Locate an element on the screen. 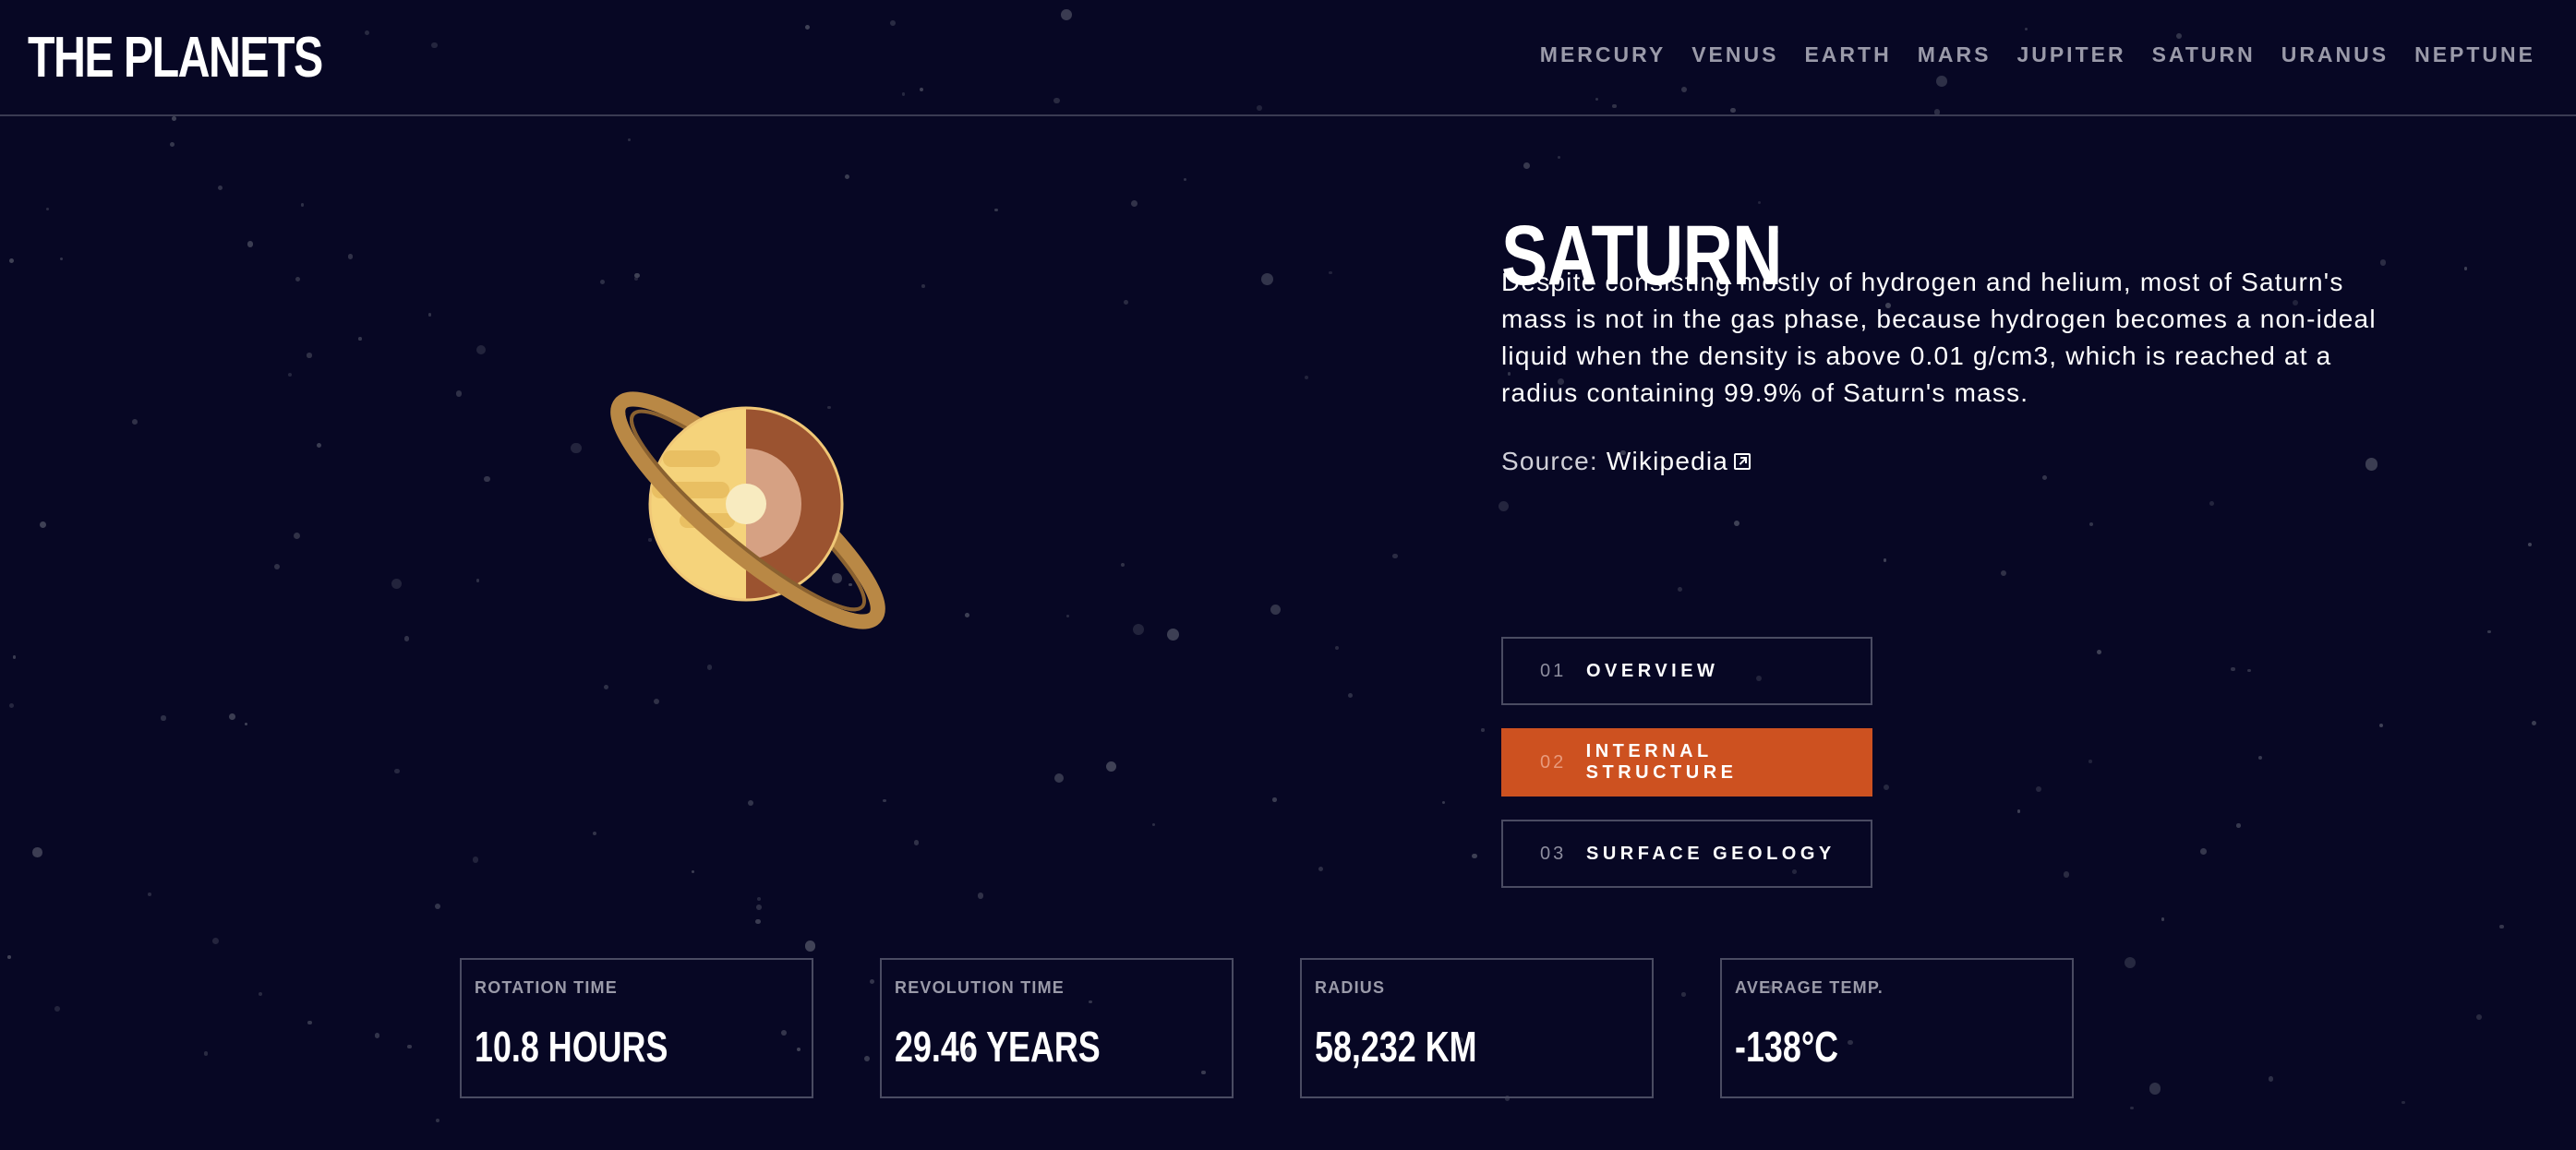 This screenshot has width=2576, height=1150. nav-item-jupiter: JUPITER is located at coordinates (2070, 54).